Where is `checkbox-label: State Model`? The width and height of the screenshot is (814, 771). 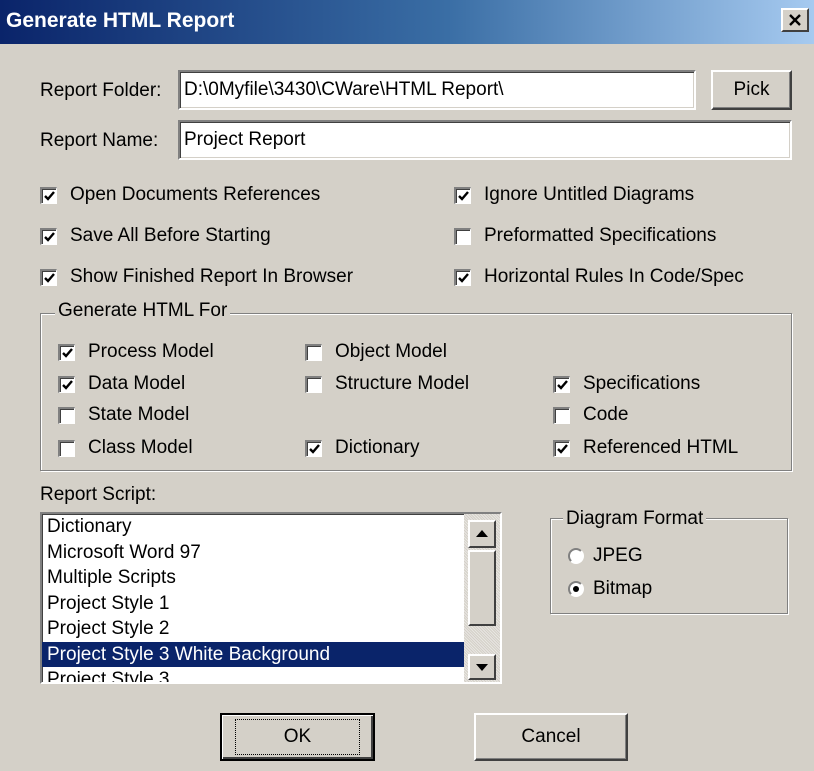 checkbox-label: State Model is located at coordinates (139, 414).